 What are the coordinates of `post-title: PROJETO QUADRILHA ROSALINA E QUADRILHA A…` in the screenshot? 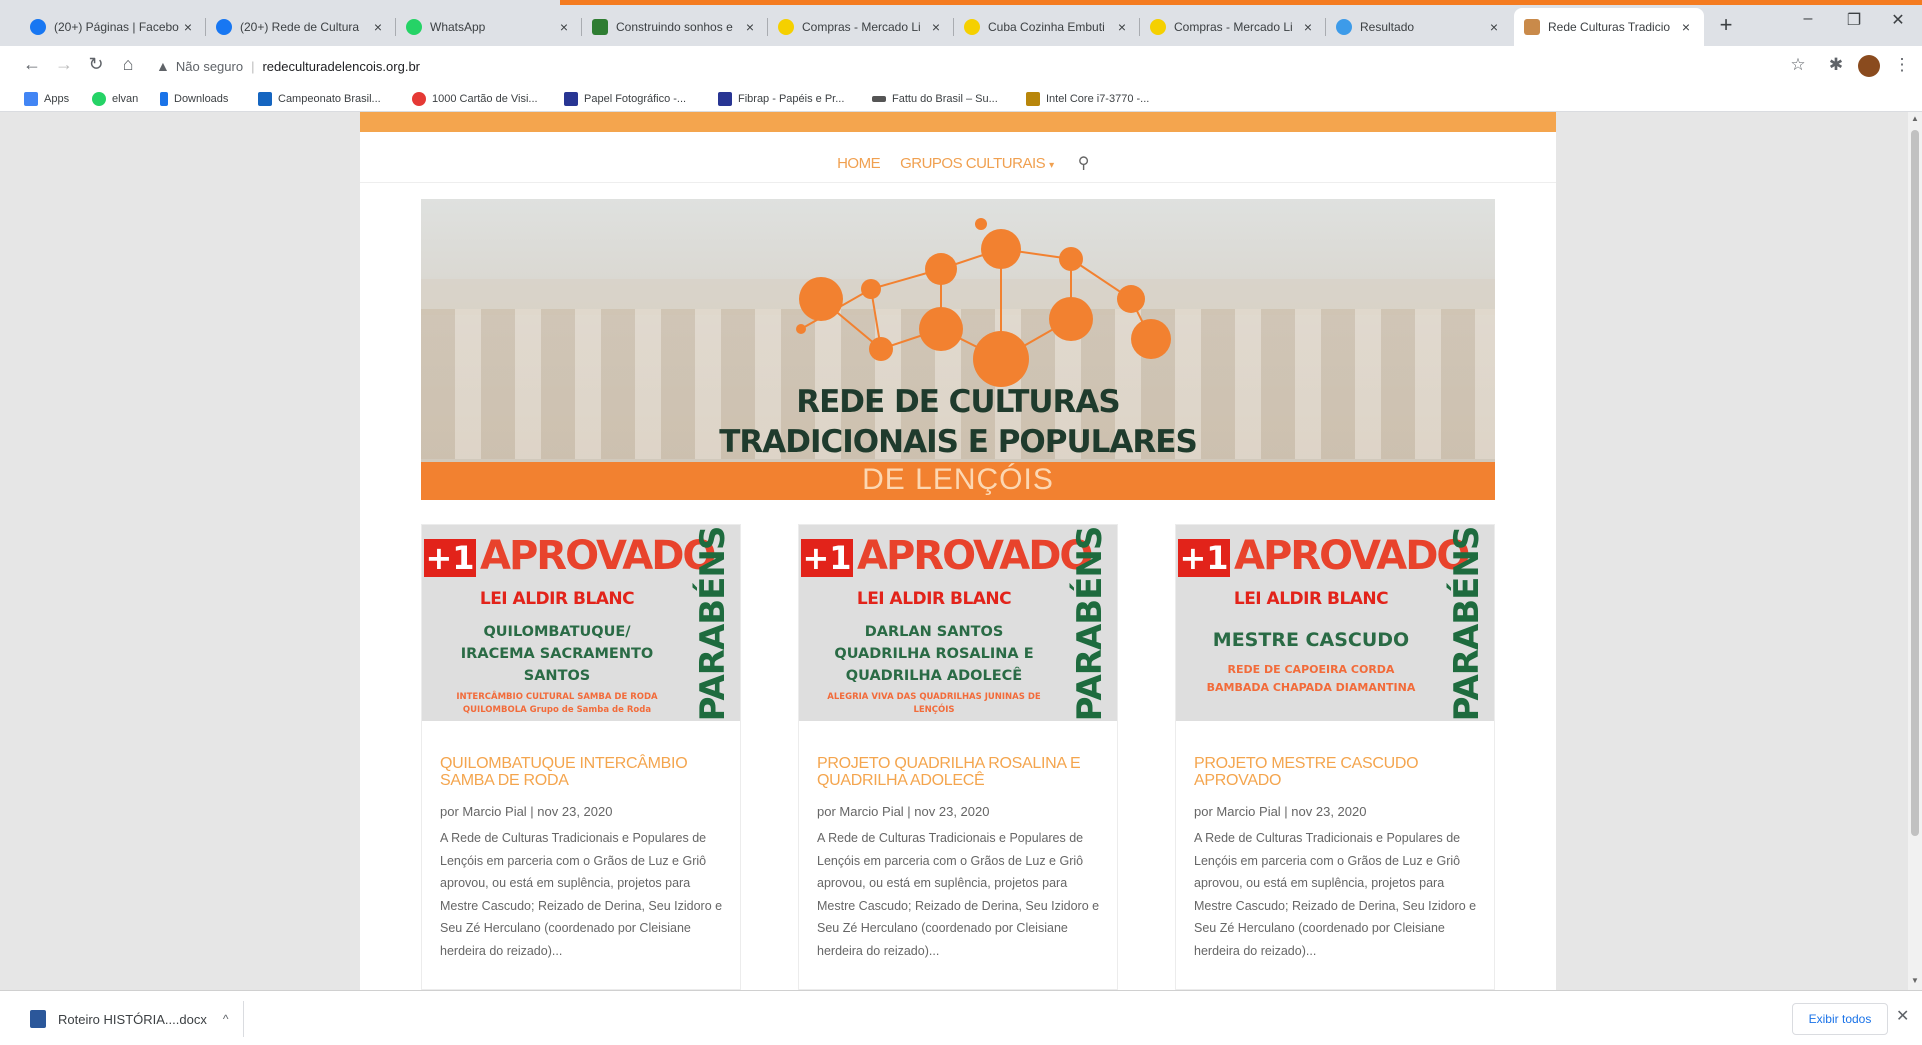 It's located at (962, 772).